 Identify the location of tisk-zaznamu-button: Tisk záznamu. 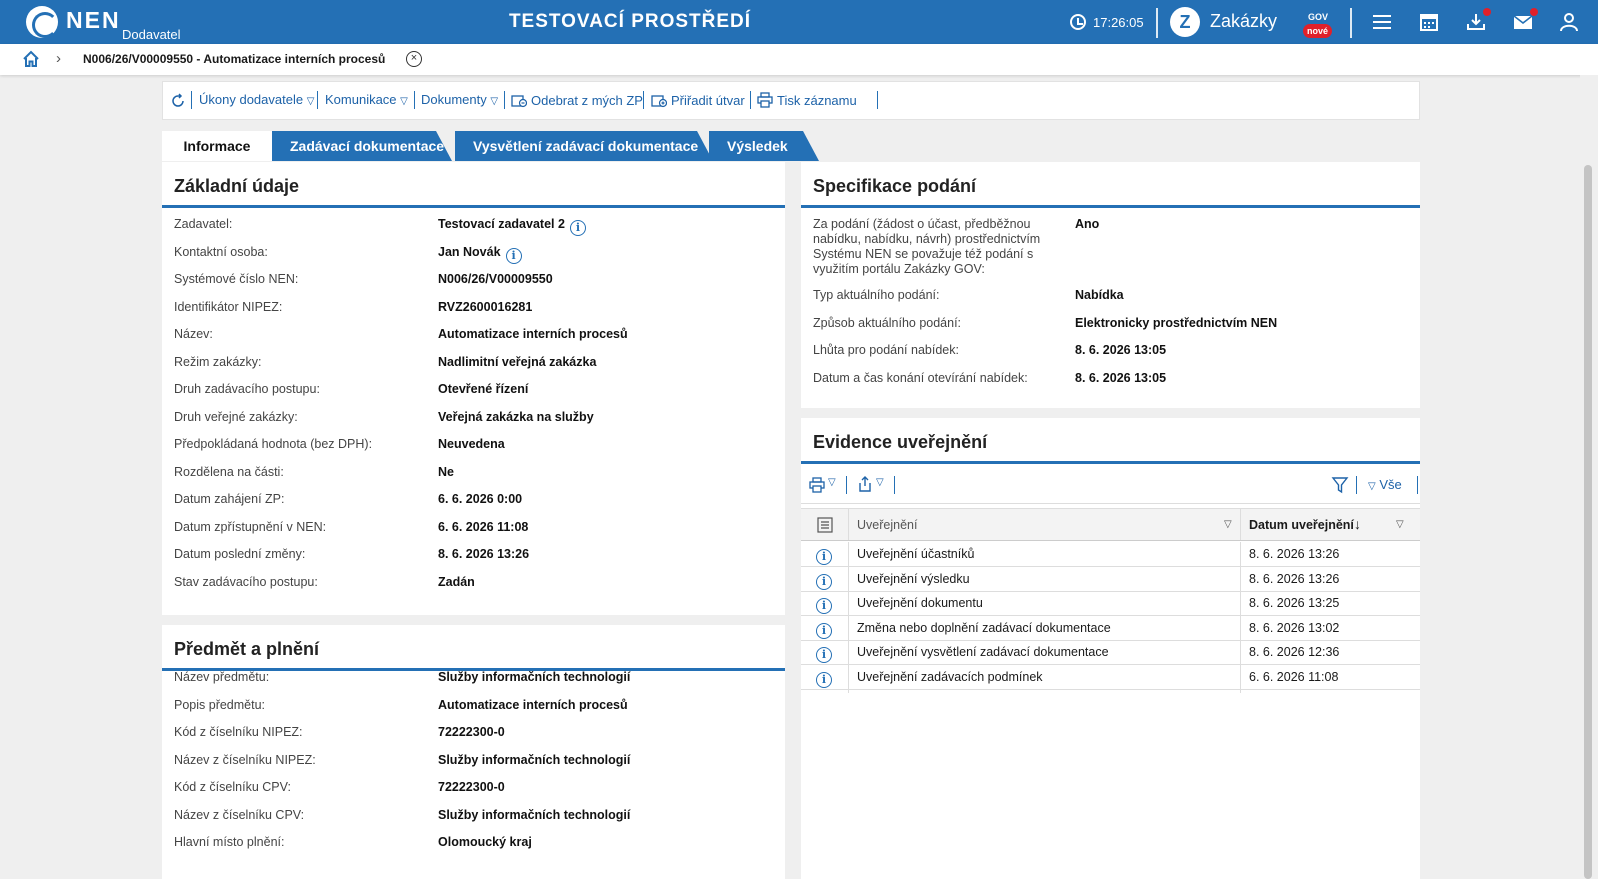
(807, 100).